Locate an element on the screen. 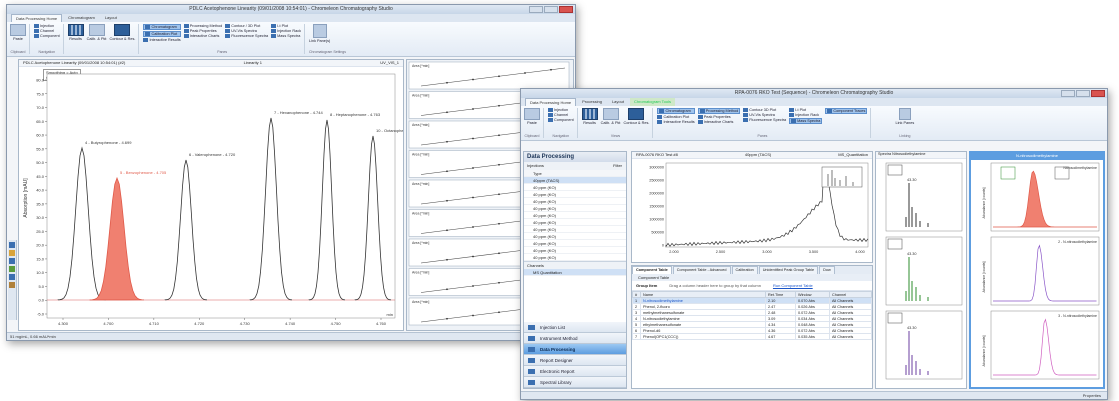  minimize-button is located at coordinates (536, 9).